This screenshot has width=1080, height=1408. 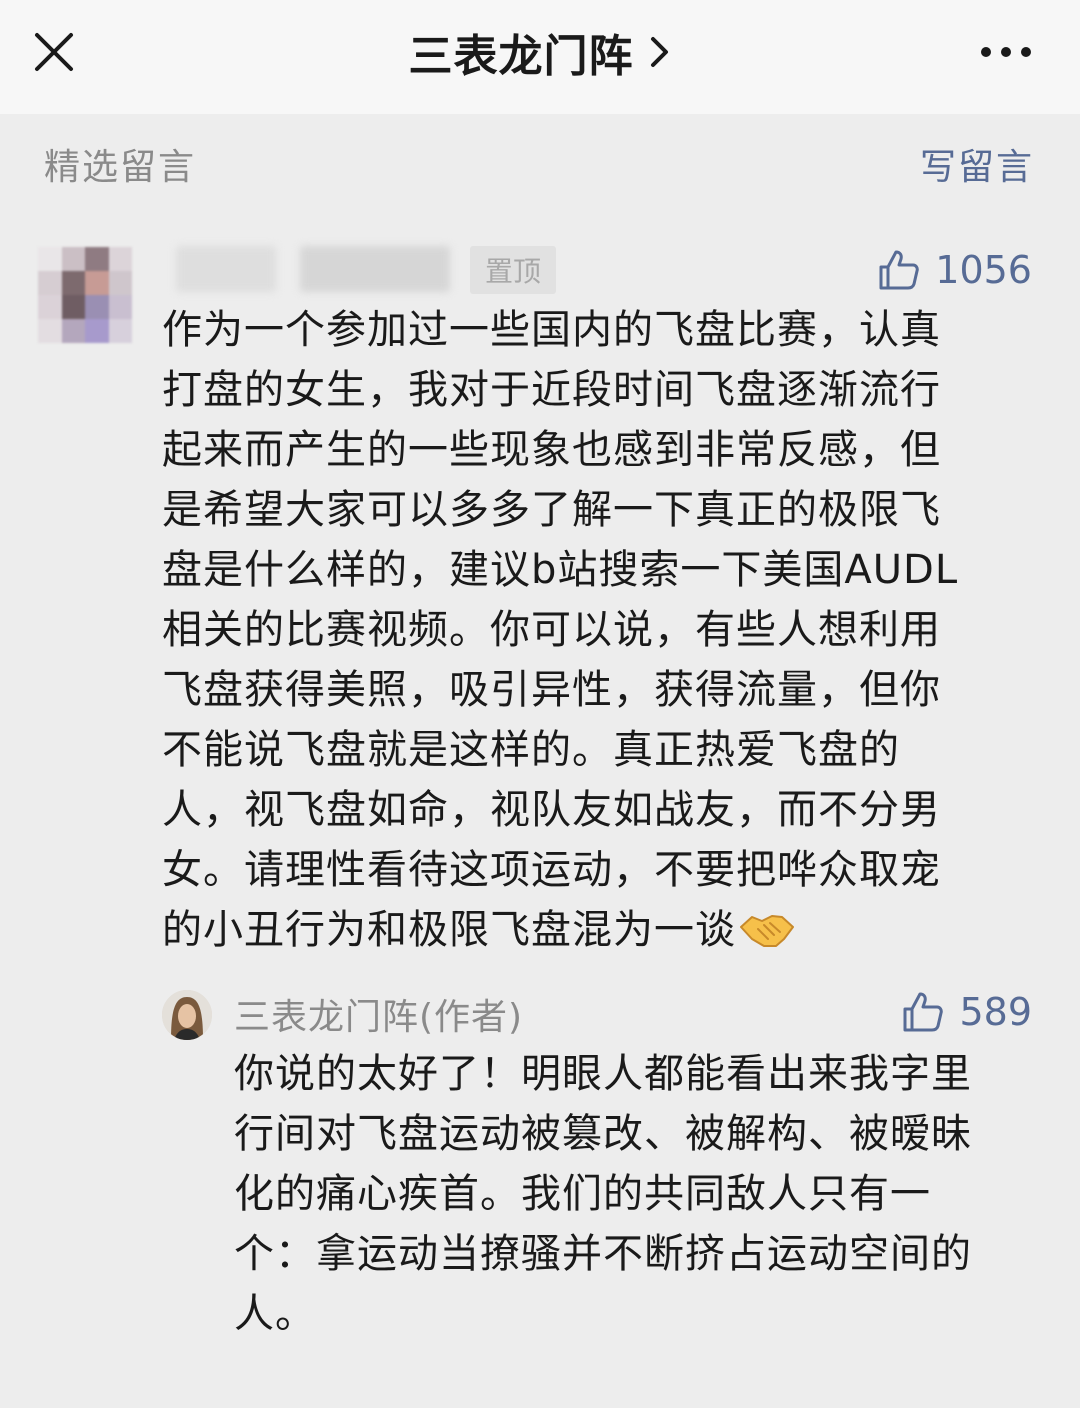 I want to click on author-avatar, so click(x=187, y=1015).